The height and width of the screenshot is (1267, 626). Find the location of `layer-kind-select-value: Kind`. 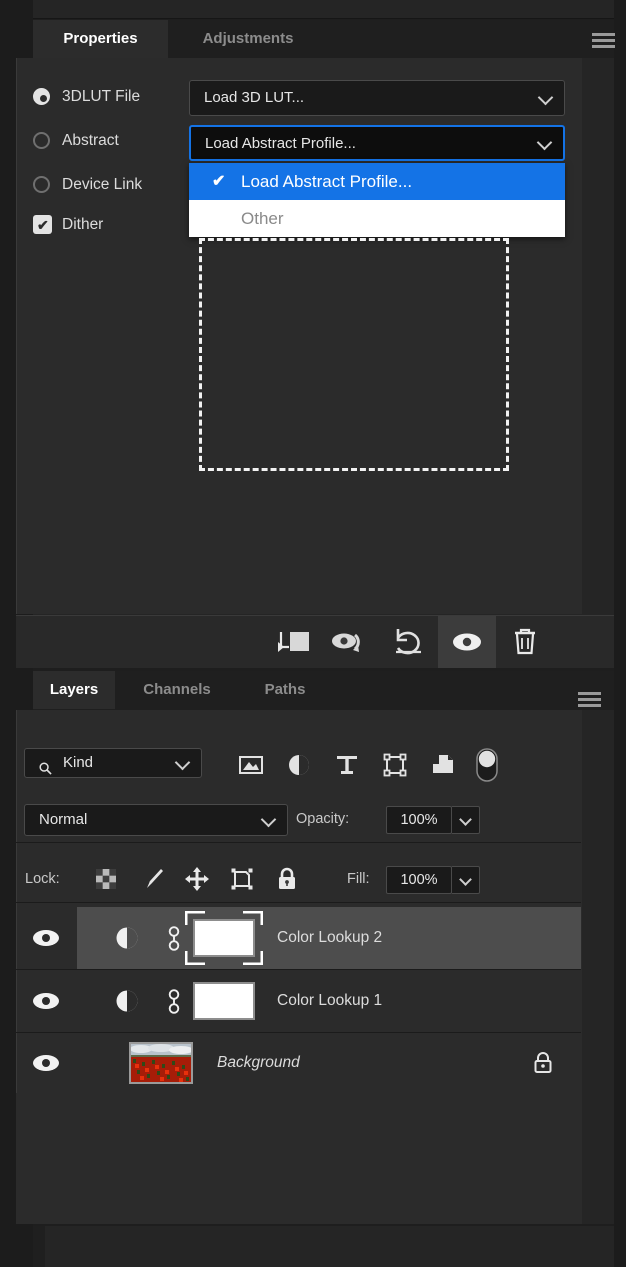

layer-kind-select-value: Kind is located at coordinates (78, 762).